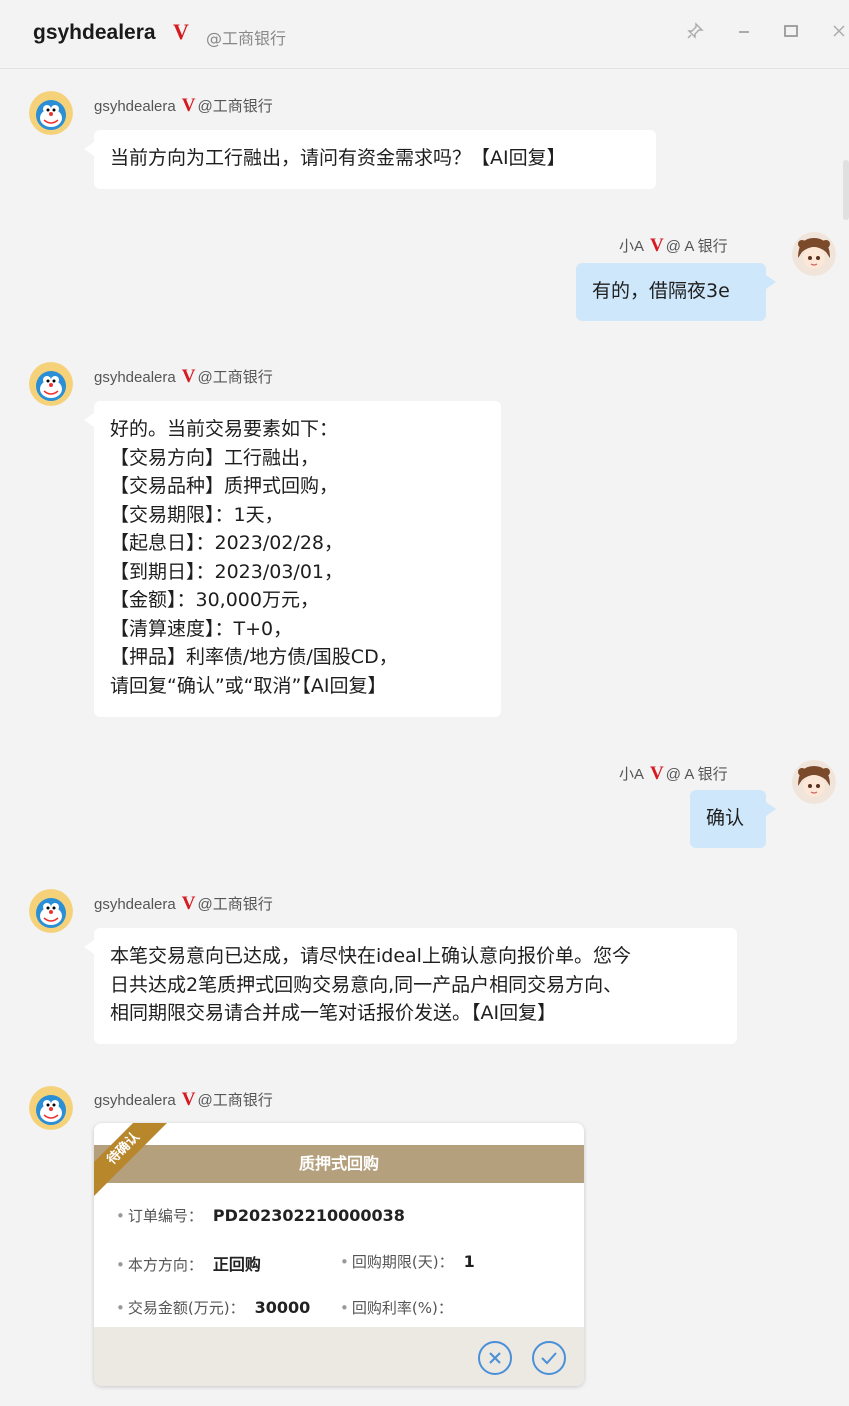 Image resolution: width=849 pixels, height=1406 pixels. What do you see at coordinates (181, 31) in the screenshot?
I see `verified-badge: V` at bounding box center [181, 31].